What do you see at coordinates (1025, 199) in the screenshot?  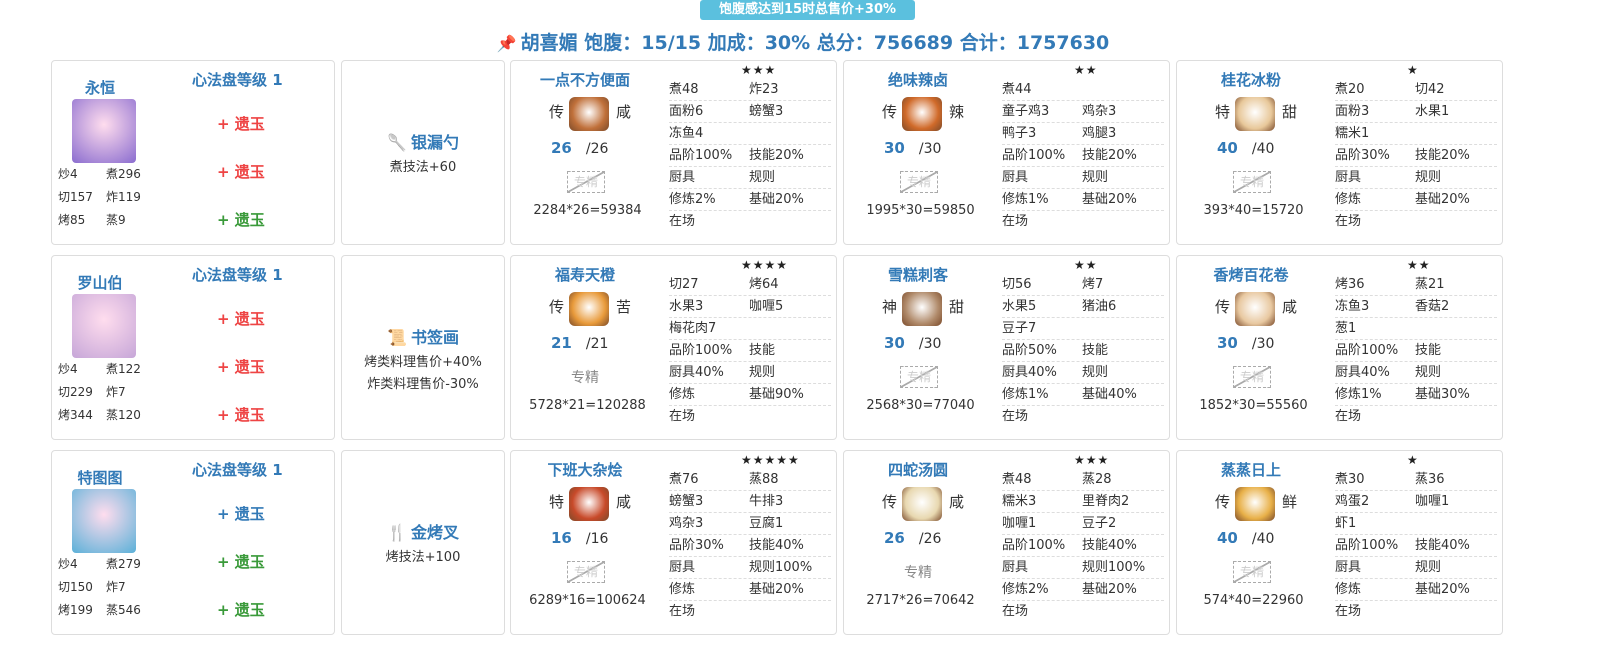 I see `detail-value: 修炼1%` at bounding box center [1025, 199].